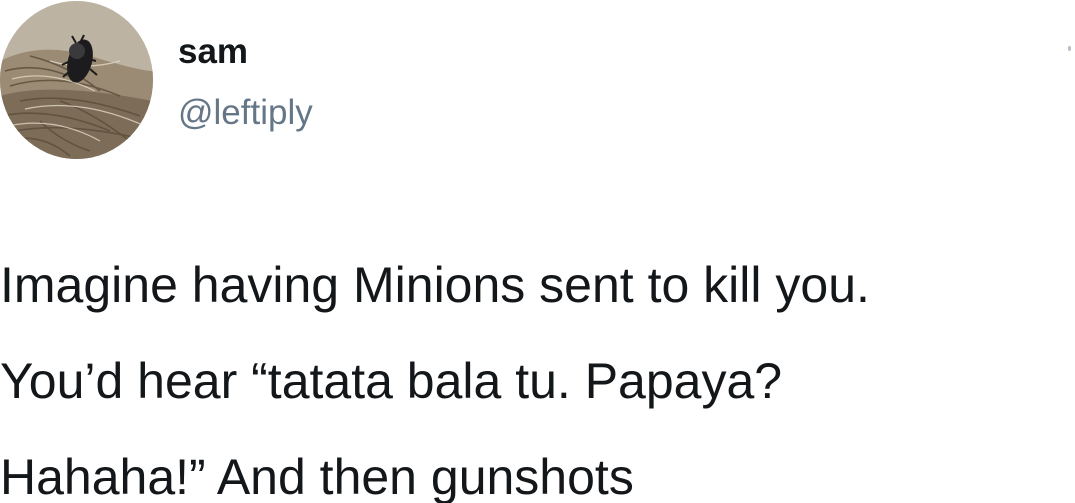 This screenshot has width=1075, height=503. Describe the element at coordinates (317, 476) in the screenshot. I see `tweet-text-line: Hahaha!” And then gunshots` at that location.